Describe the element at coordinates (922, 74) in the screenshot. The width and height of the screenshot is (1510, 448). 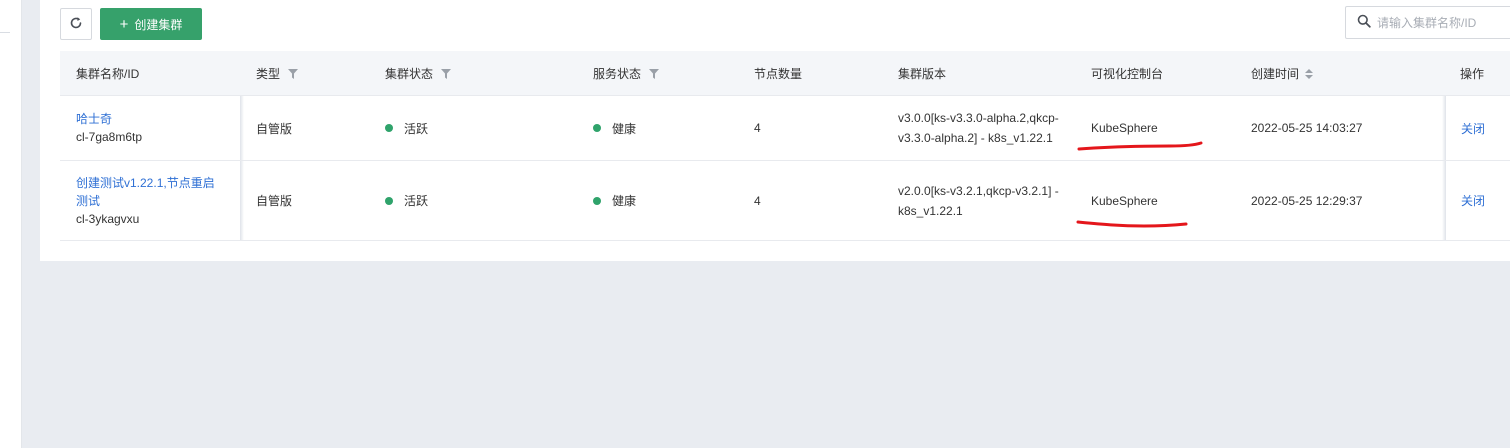
I see `column-header-version: 集群版本` at that location.